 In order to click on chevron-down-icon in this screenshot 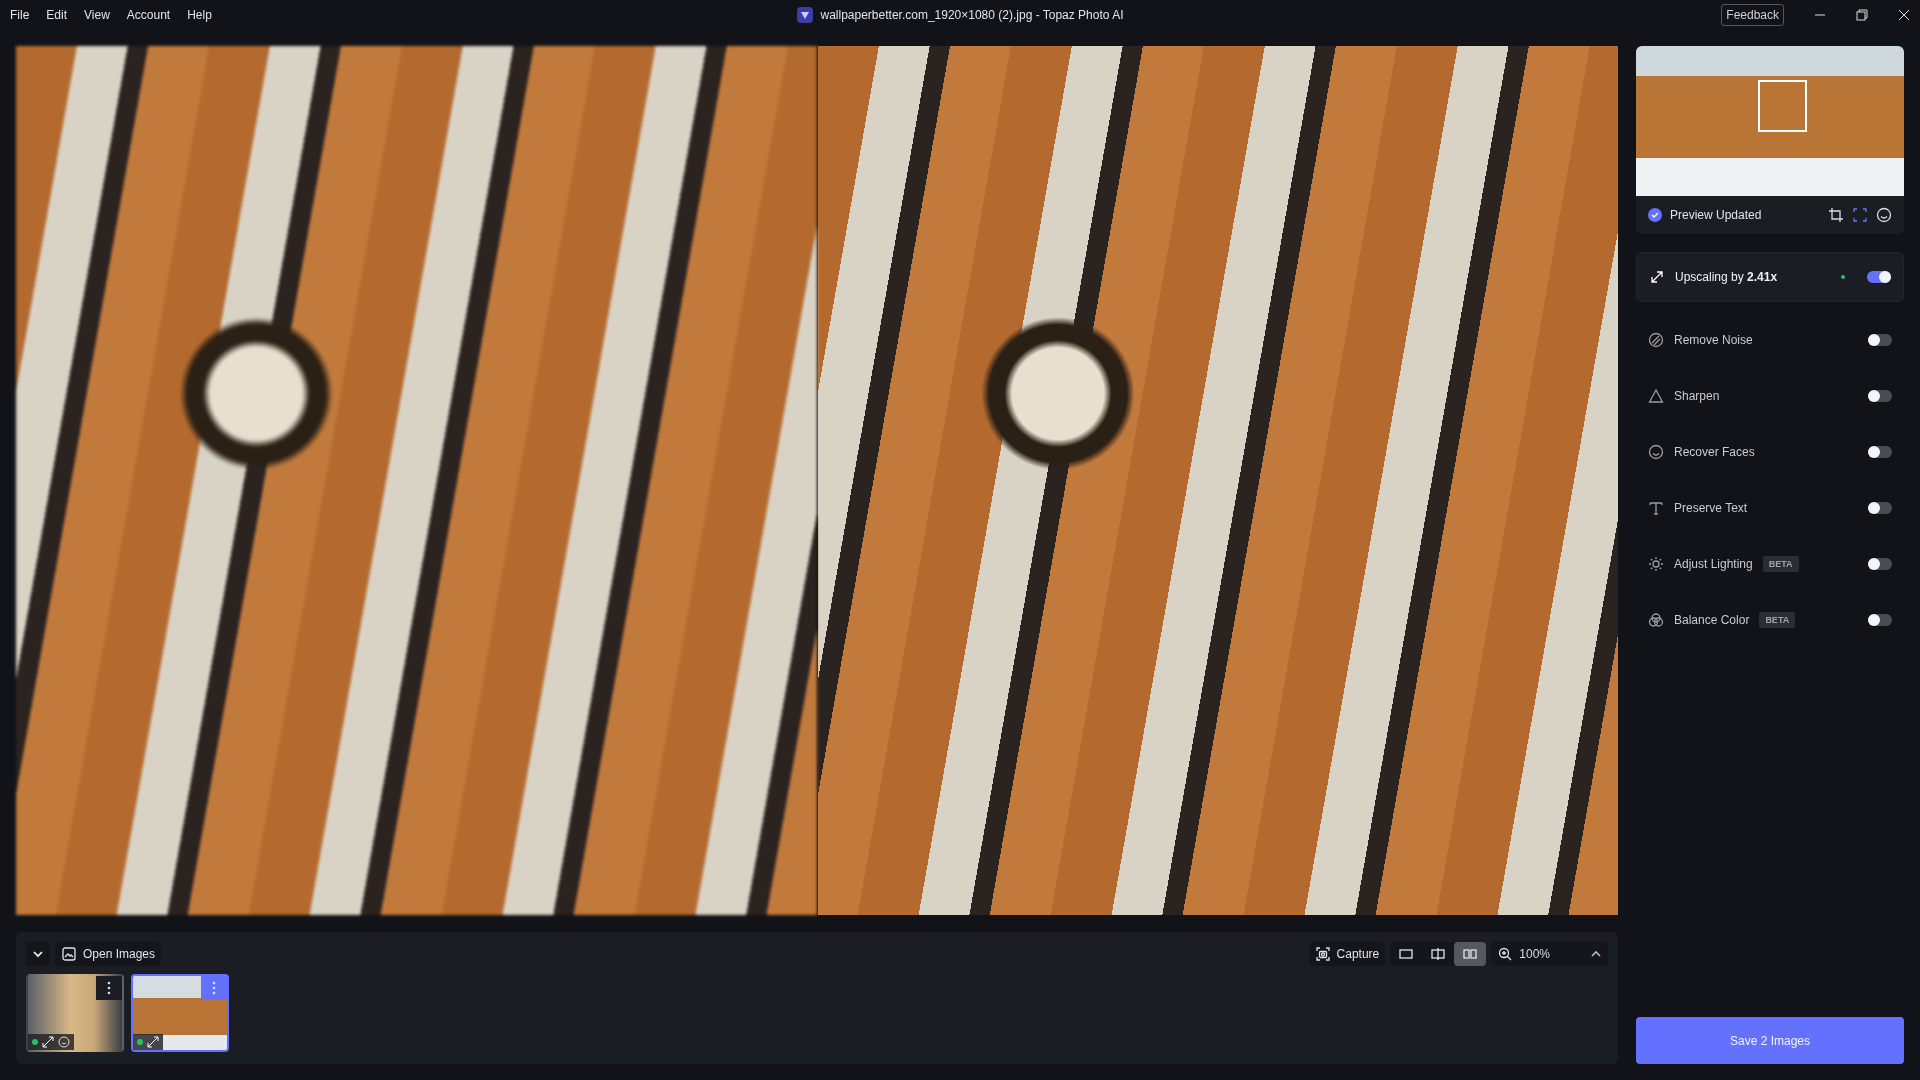, I will do `click(38, 954)`.